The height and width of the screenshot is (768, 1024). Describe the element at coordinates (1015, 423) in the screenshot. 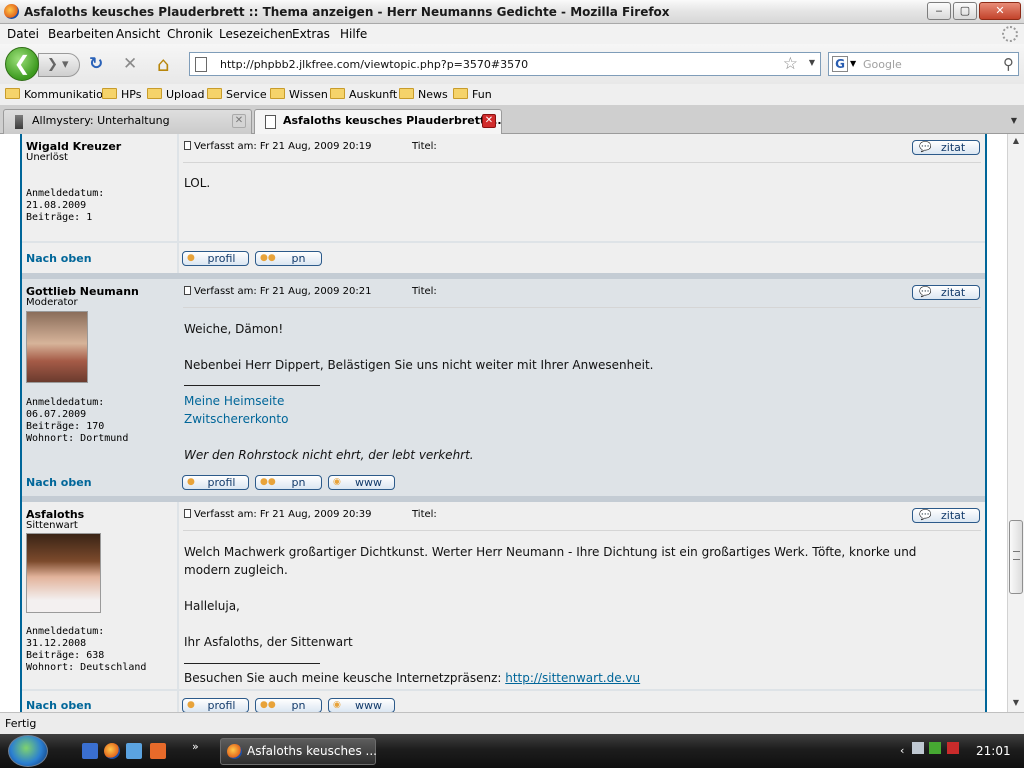

I see `vertical-scrollbar: ▲ ▼` at that location.